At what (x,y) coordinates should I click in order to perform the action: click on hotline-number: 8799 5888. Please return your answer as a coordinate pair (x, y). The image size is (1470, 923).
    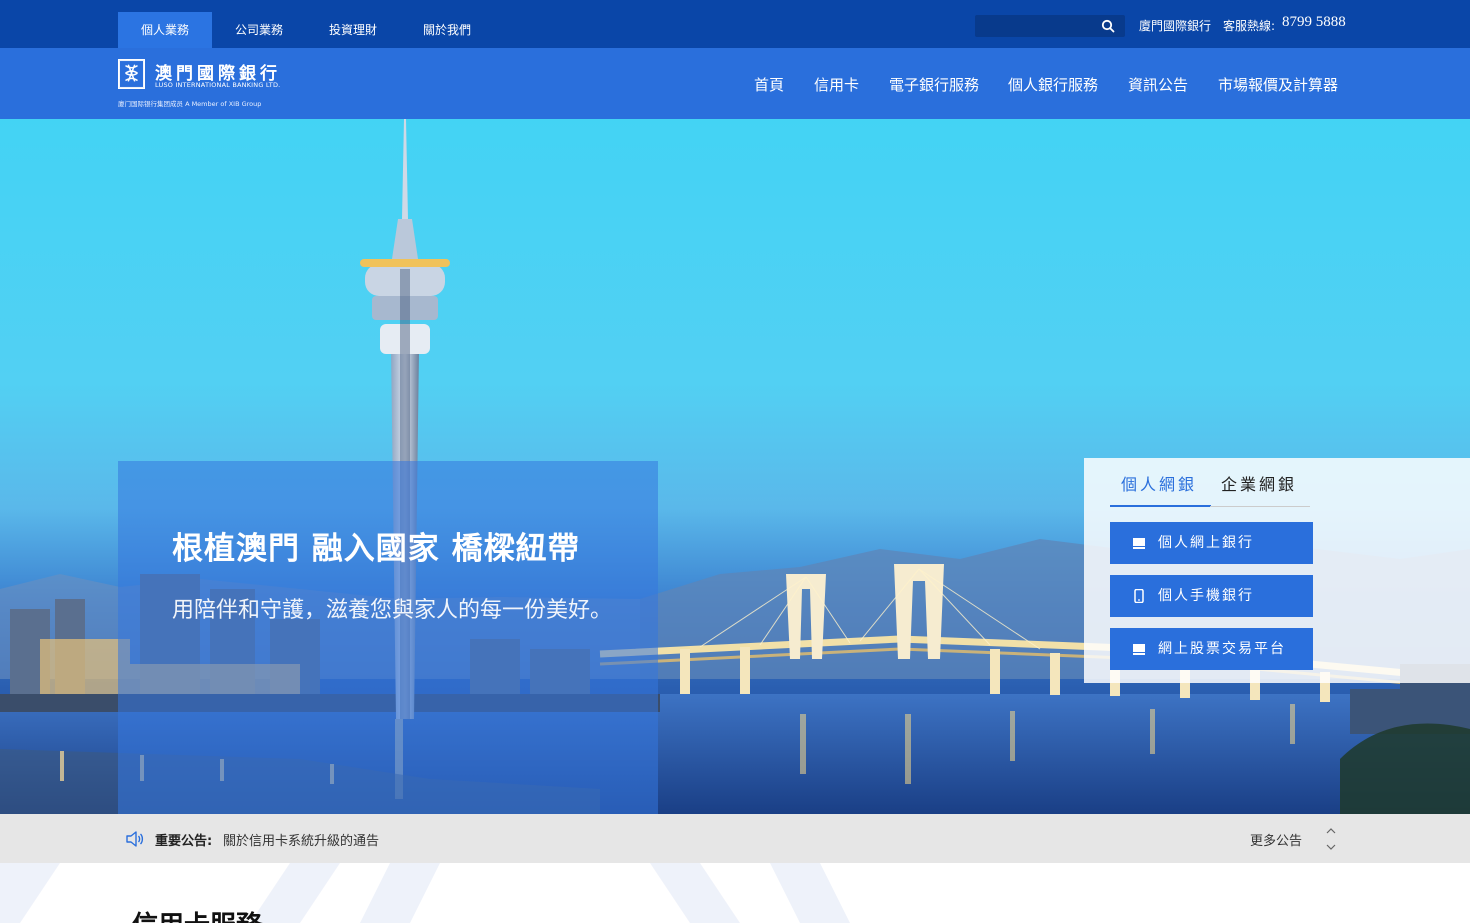
    Looking at the image, I should click on (1314, 22).